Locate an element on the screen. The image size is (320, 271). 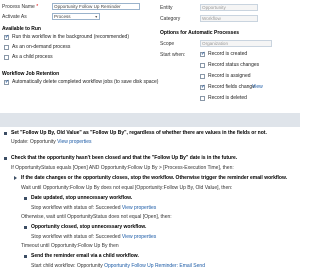
retention-title: Workflow Job Retention is located at coordinates (31, 74).